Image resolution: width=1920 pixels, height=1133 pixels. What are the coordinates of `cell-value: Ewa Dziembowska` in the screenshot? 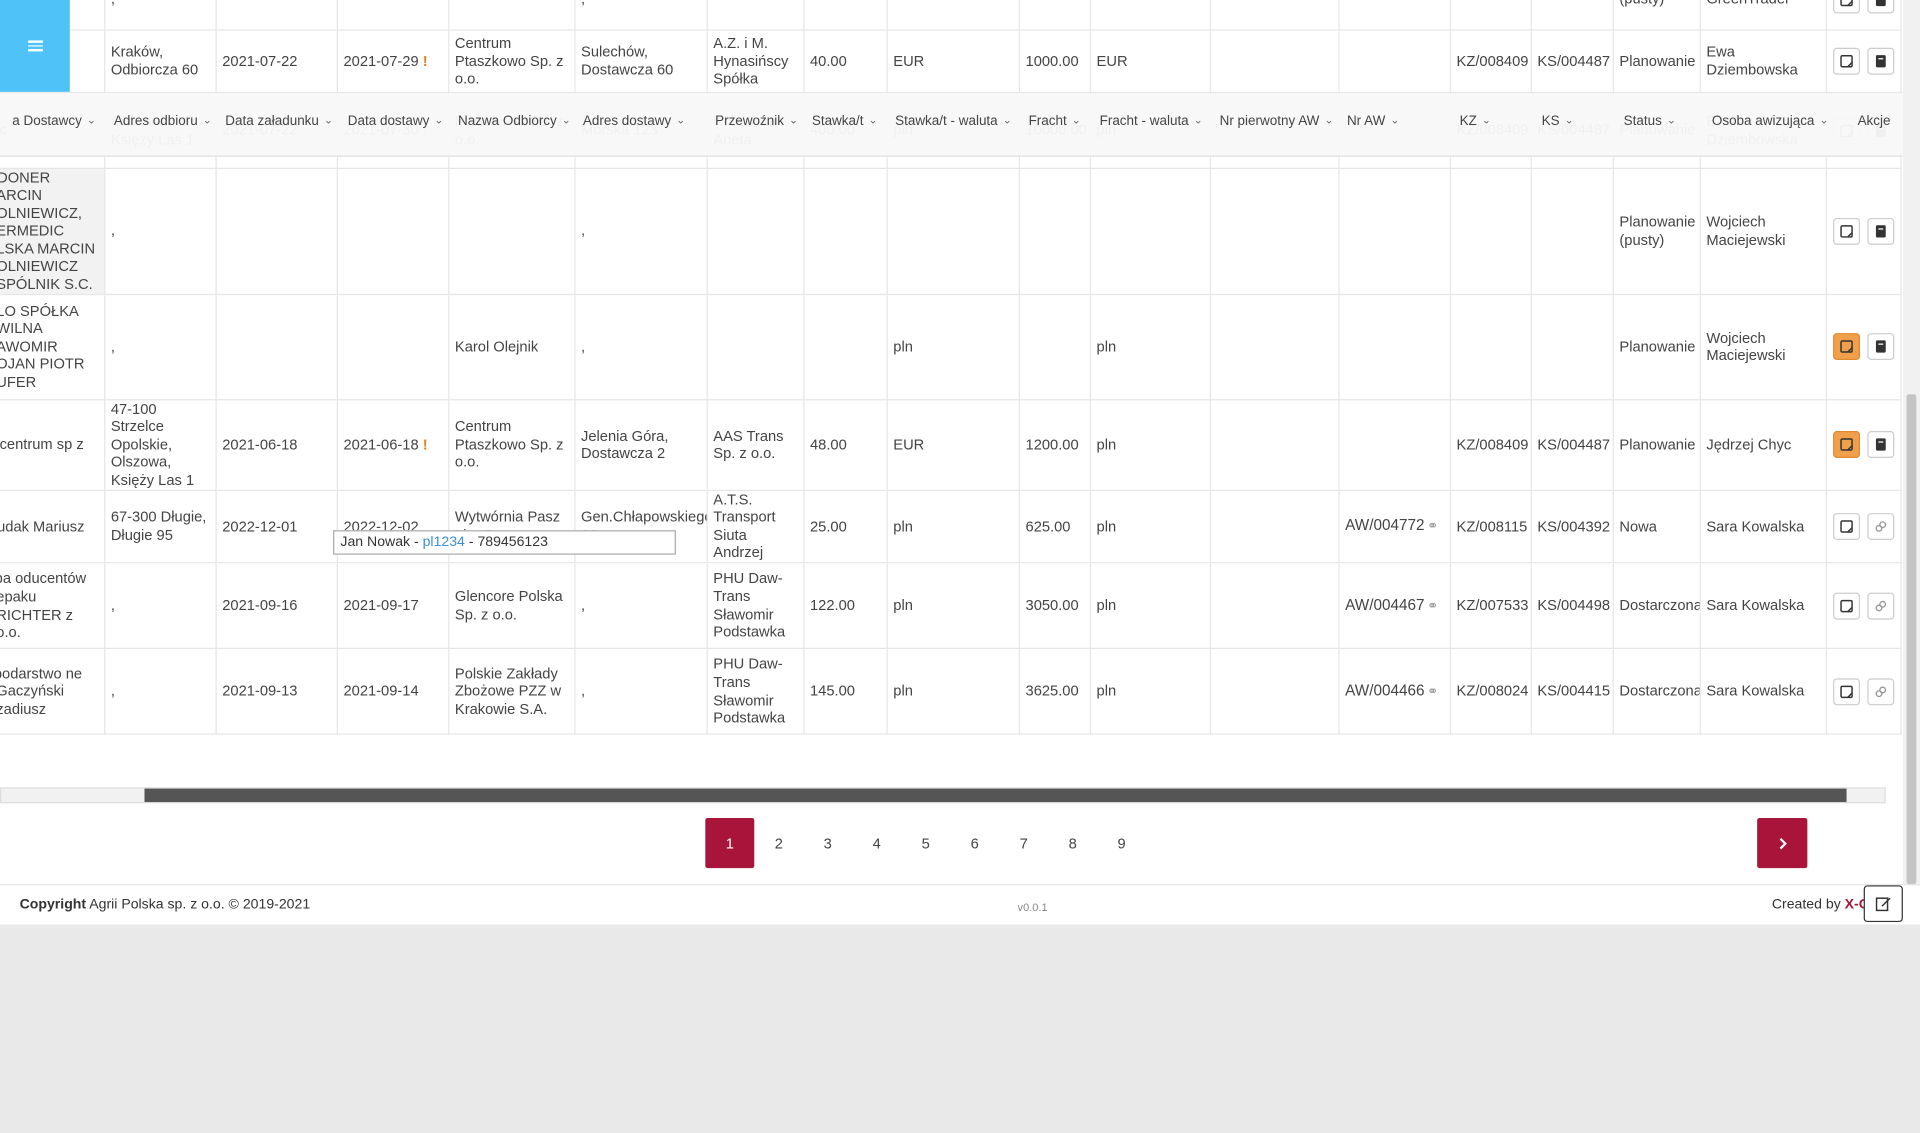 It's located at (1752, 61).